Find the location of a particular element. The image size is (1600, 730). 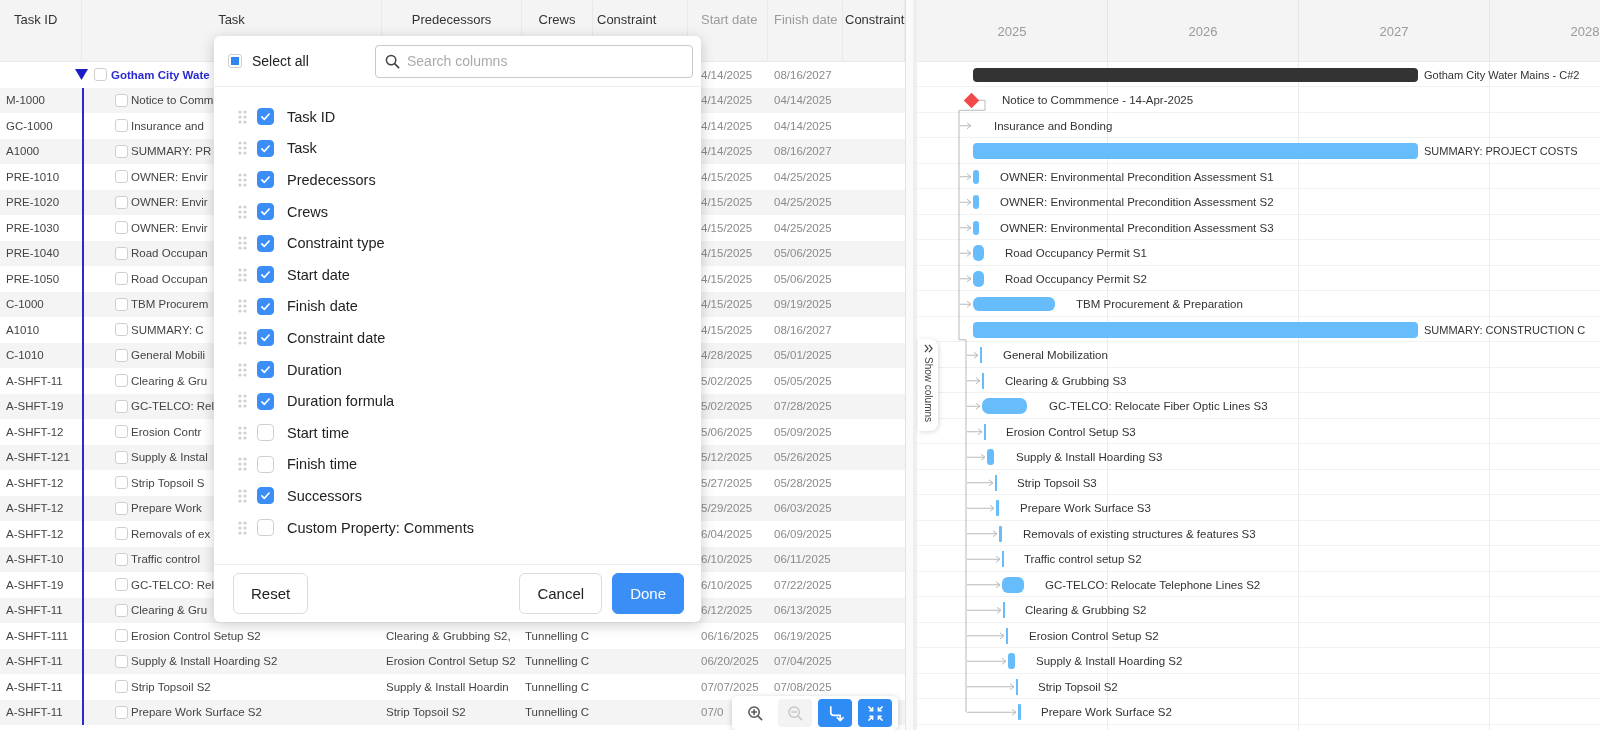

predecessors: Erosion Control Setup S2 is located at coordinates (451, 661).